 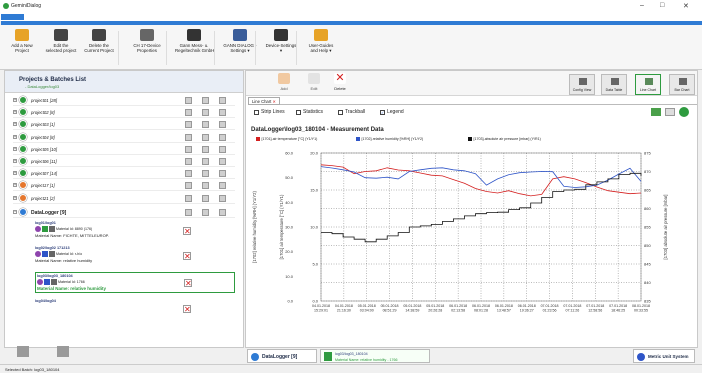 What do you see at coordinates (240, 41) in the screenshot?
I see `ribbon-button-5: GANN DIALOG - Settings ▾` at bounding box center [240, 41].